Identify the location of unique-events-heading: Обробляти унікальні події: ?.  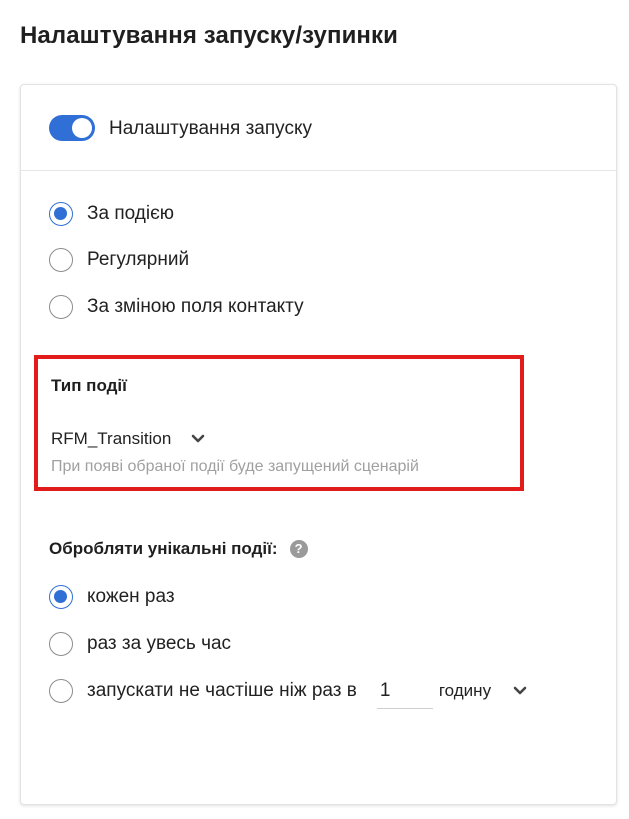
(178, 549).